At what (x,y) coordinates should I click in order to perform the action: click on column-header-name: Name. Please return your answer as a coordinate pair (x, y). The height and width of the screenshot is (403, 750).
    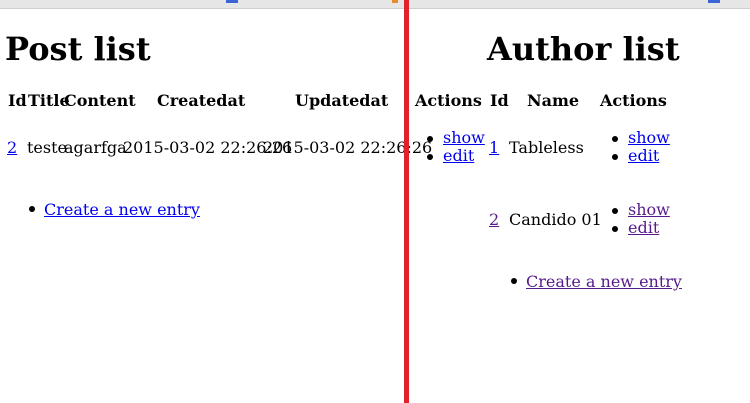
    Looking at the image, I should click on (553, 100).